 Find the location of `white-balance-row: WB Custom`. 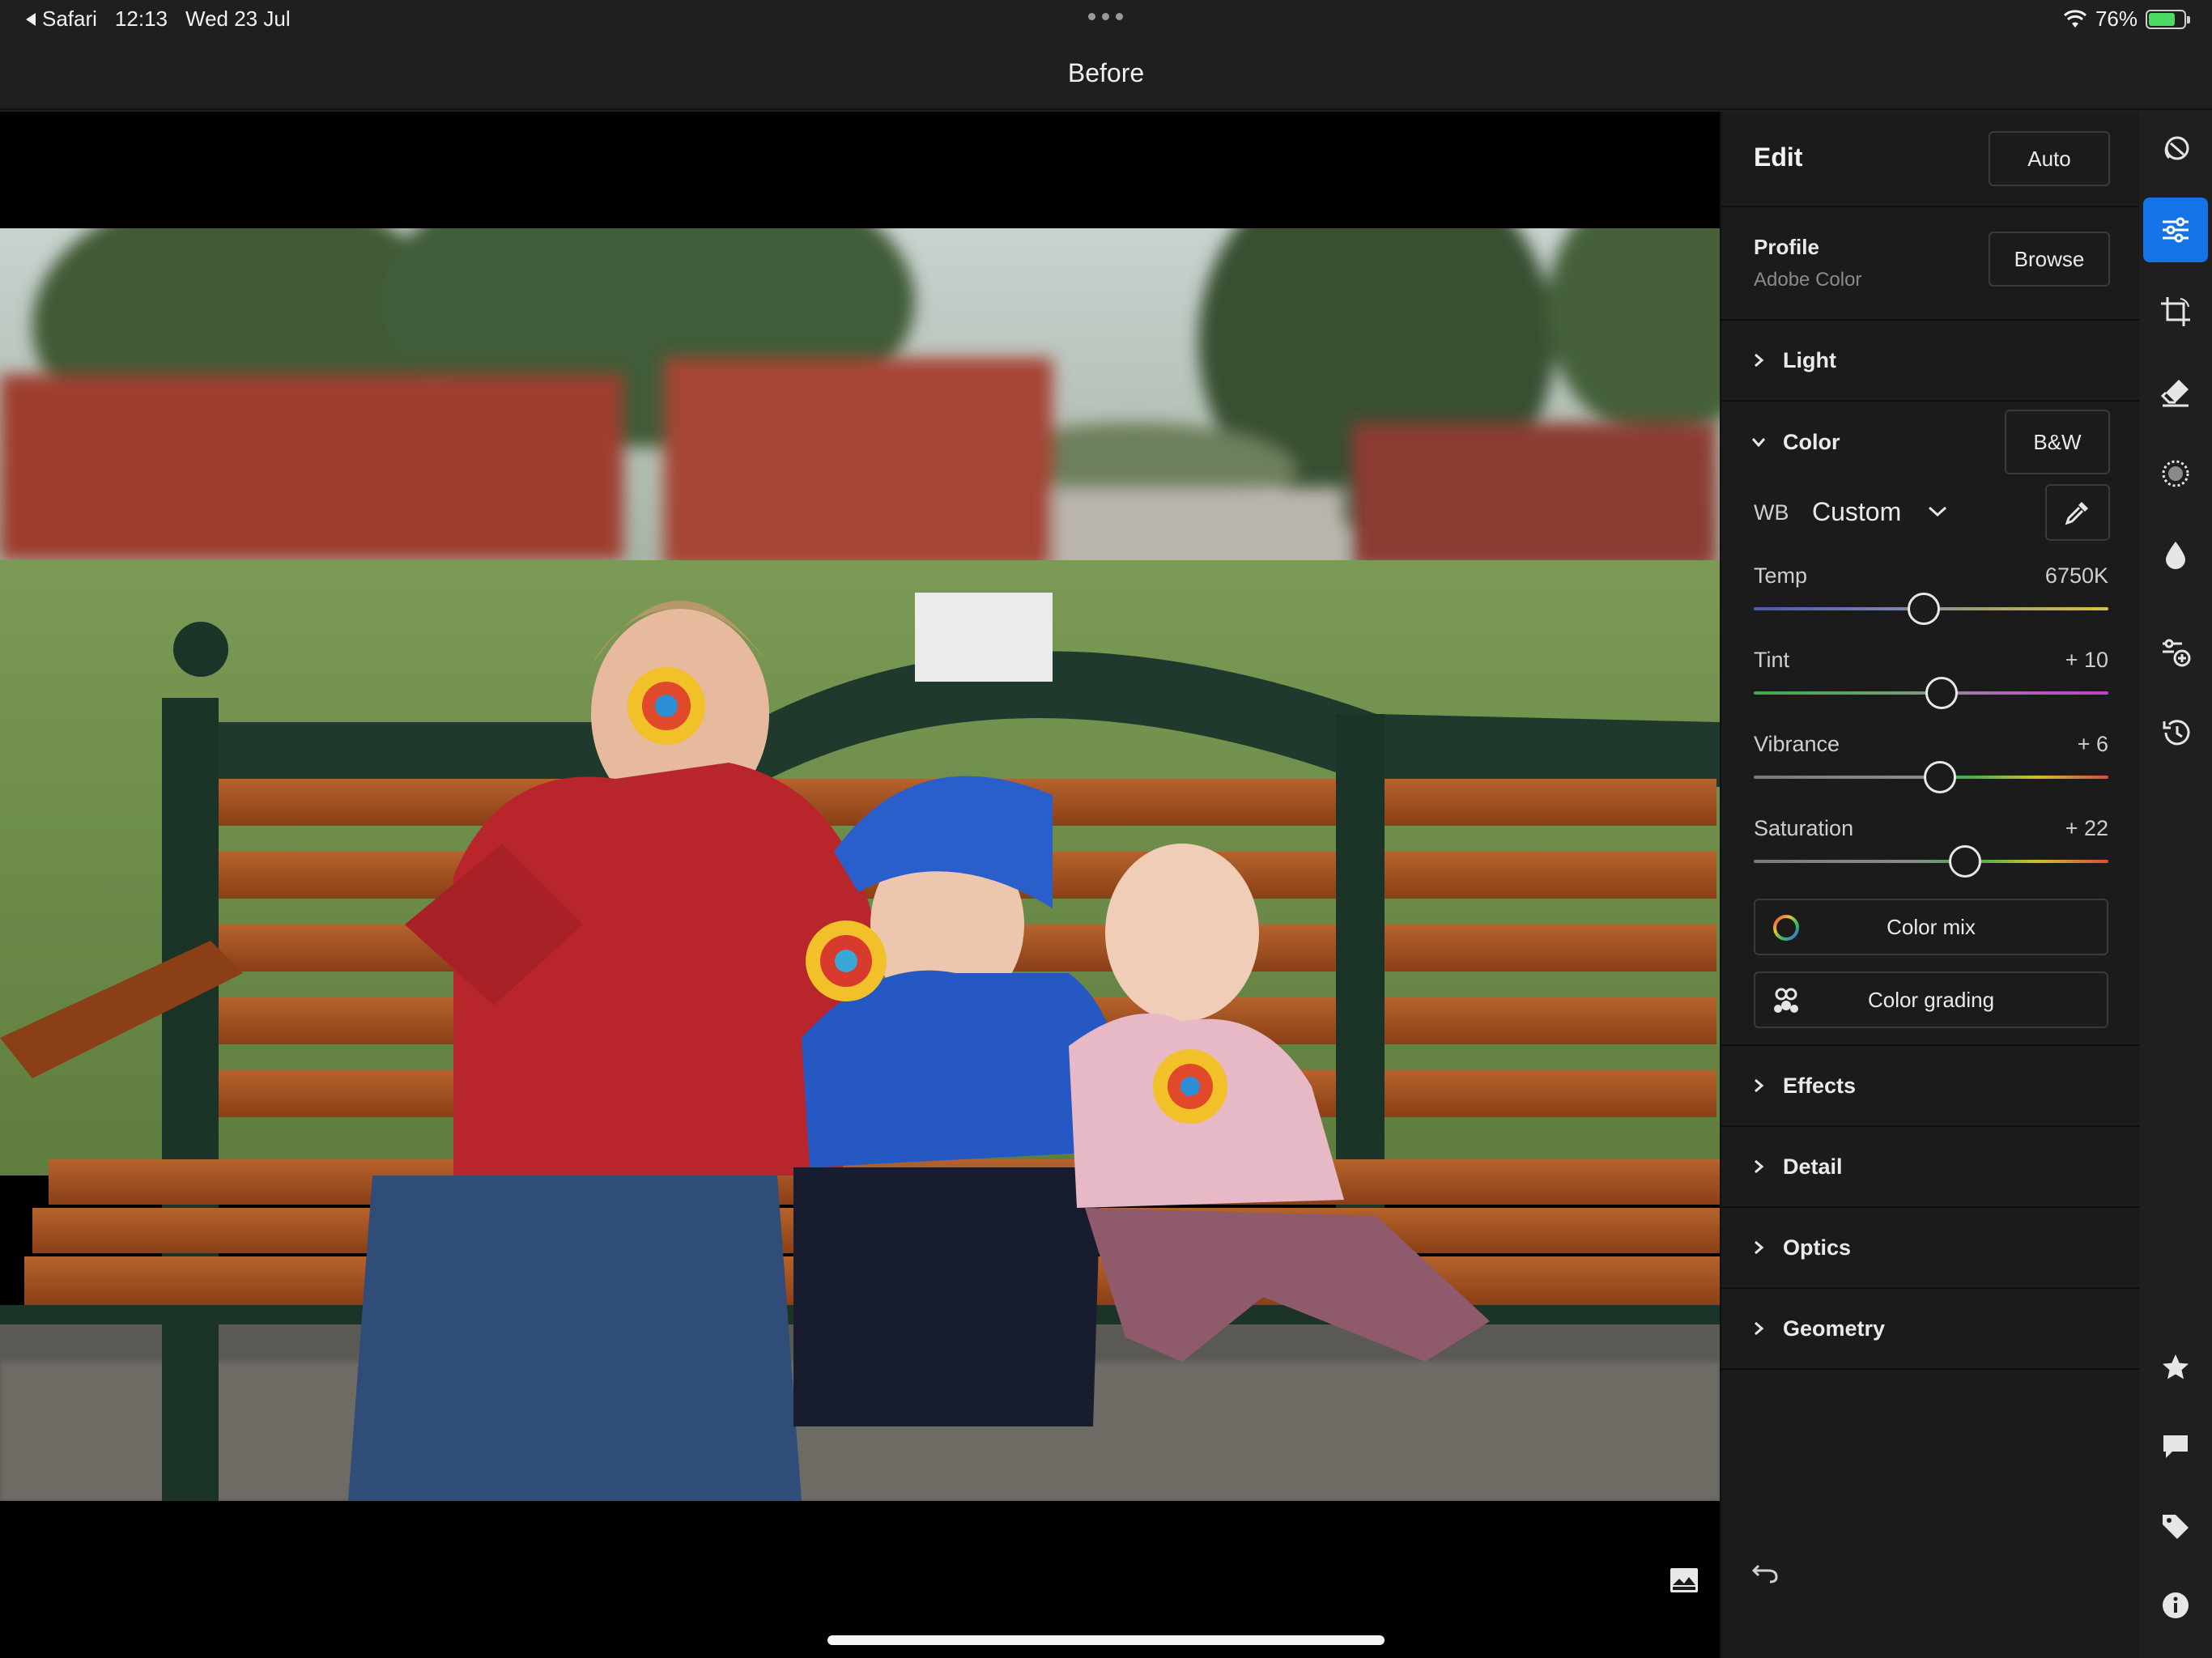

white-balance-row: WB Custom is located at coordinates (1931, 512).